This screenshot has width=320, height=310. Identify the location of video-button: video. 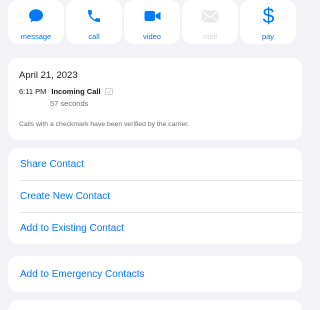
(152, 22).